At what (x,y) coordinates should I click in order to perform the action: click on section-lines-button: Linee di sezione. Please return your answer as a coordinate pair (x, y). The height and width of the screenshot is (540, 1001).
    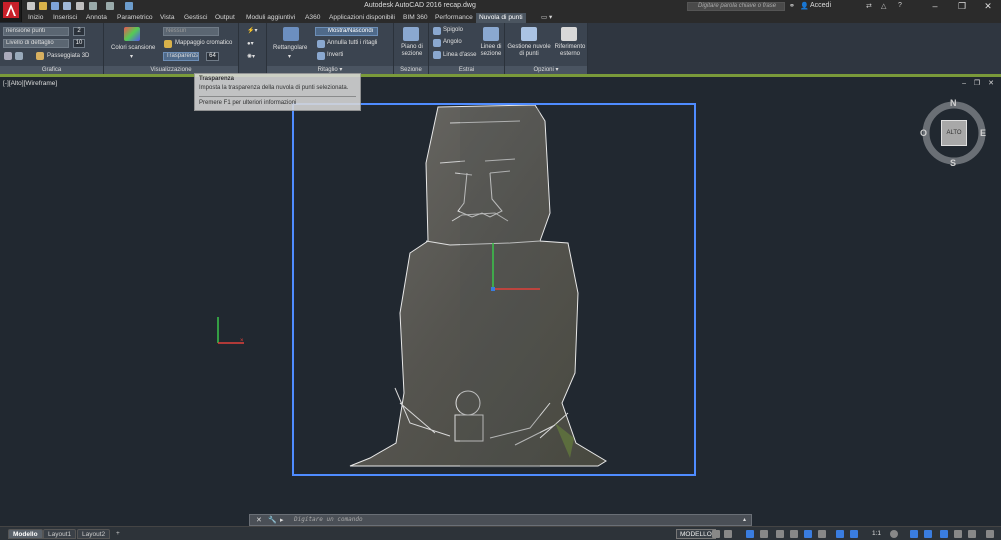
    Looking at the image, I should click on (491, 51).